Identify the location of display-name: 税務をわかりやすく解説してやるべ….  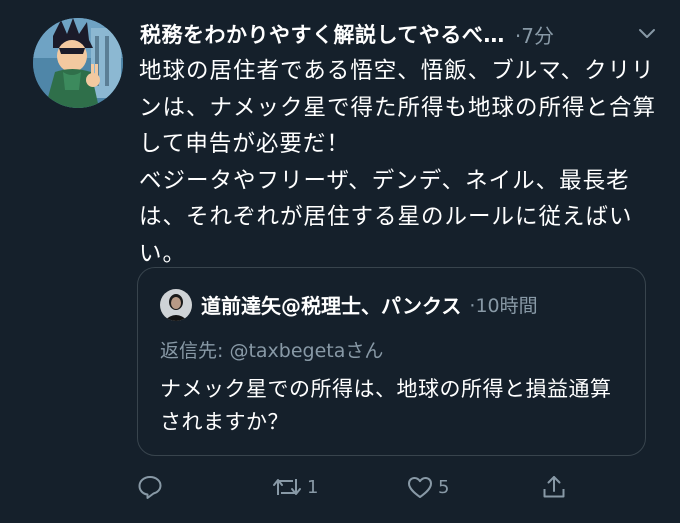
(322, 34).